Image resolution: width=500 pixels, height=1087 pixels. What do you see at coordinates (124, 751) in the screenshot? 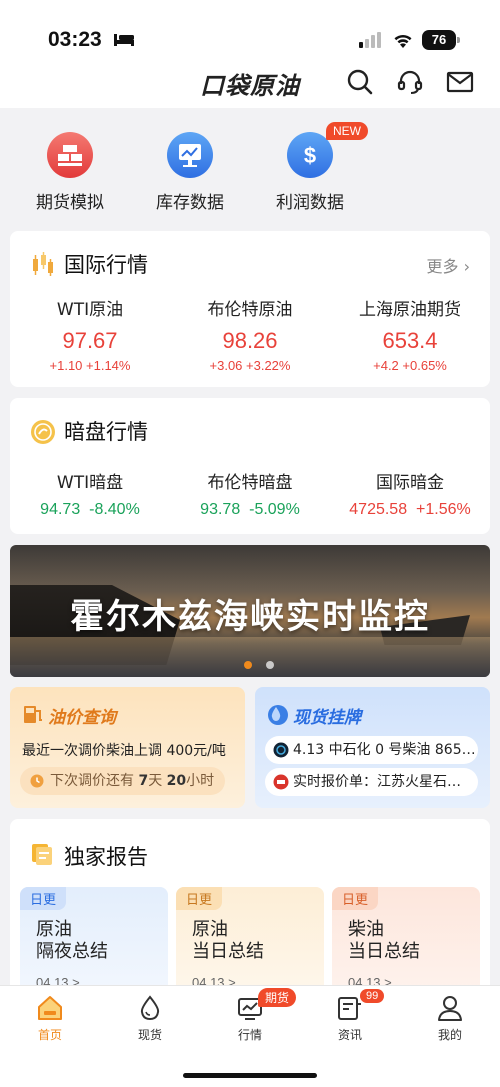
I see `price-adjust-desc: 最近一次调价柴油上调 400元/吨` at bounding box center [124, 751].